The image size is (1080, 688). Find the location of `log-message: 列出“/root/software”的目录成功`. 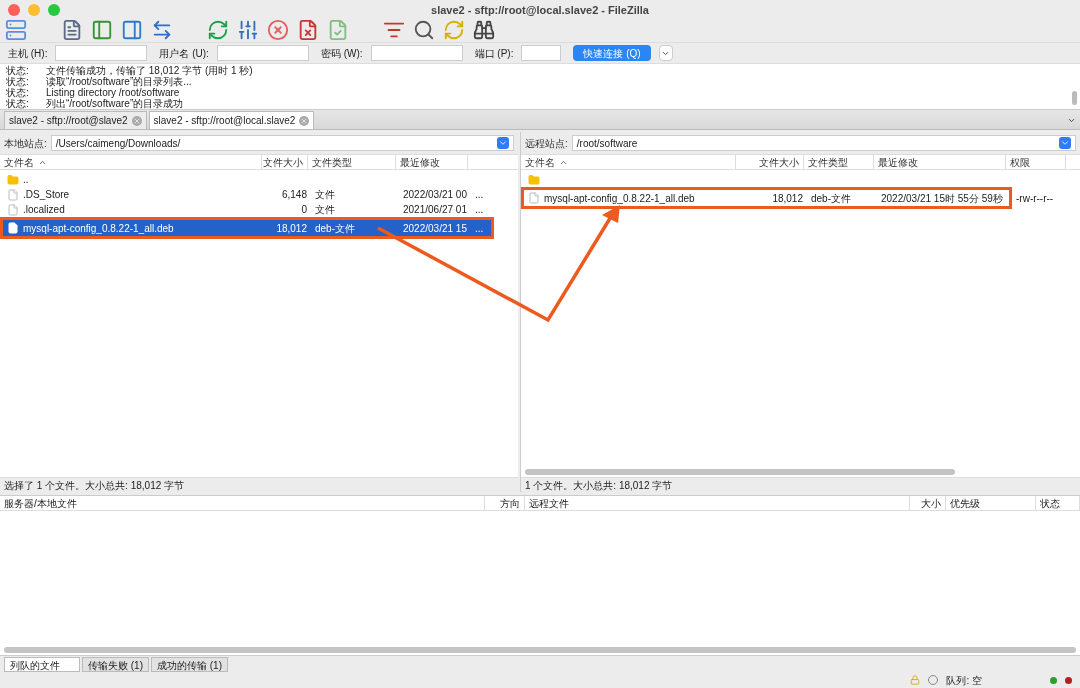

log-message: 列出“/root/software”的目录成功 is located at coordinates (115, 103).